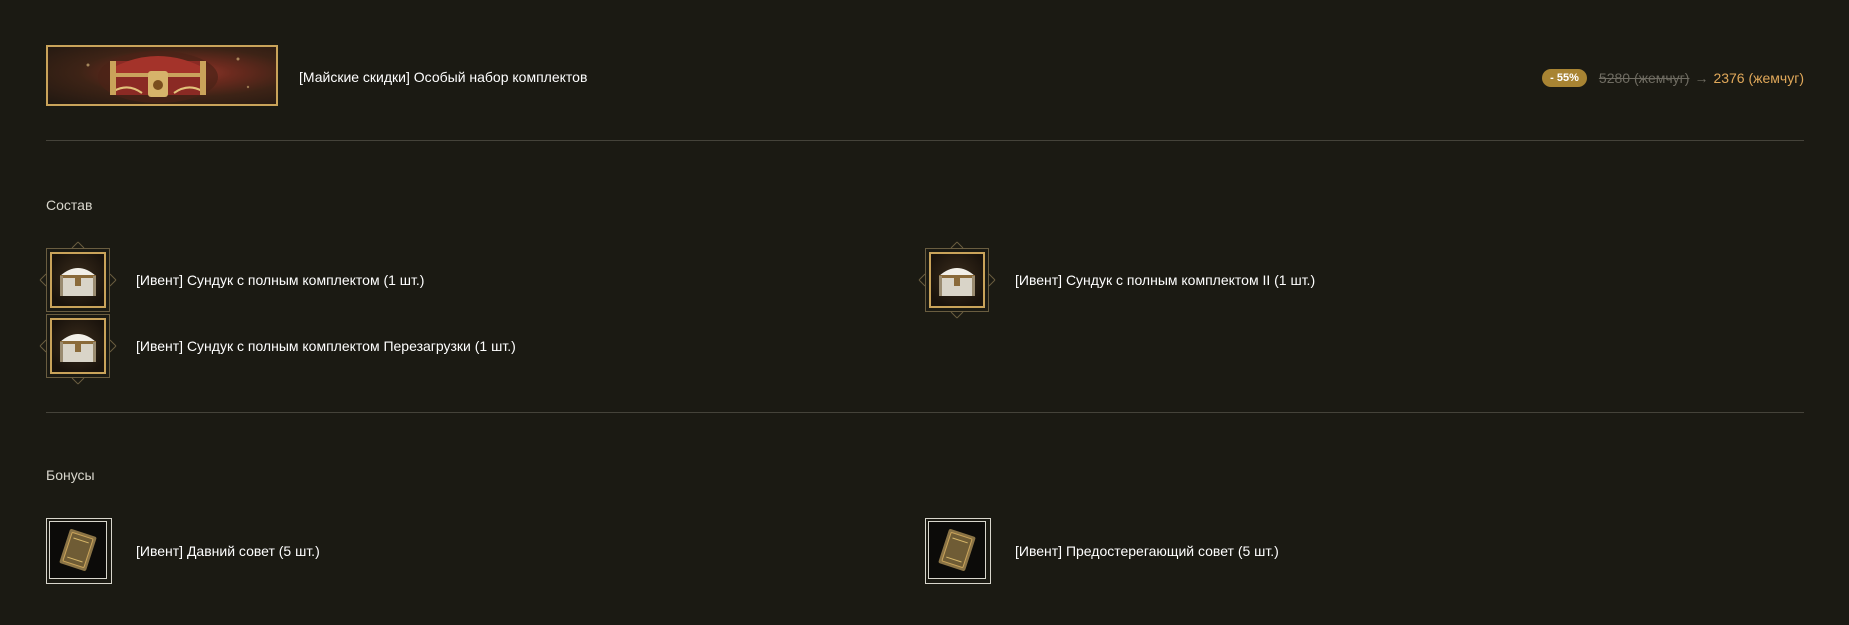 The width and height of the screenshot is (1849, 625). I want to click on new-price: 2376 (жемчуг), so click(1758, 78).